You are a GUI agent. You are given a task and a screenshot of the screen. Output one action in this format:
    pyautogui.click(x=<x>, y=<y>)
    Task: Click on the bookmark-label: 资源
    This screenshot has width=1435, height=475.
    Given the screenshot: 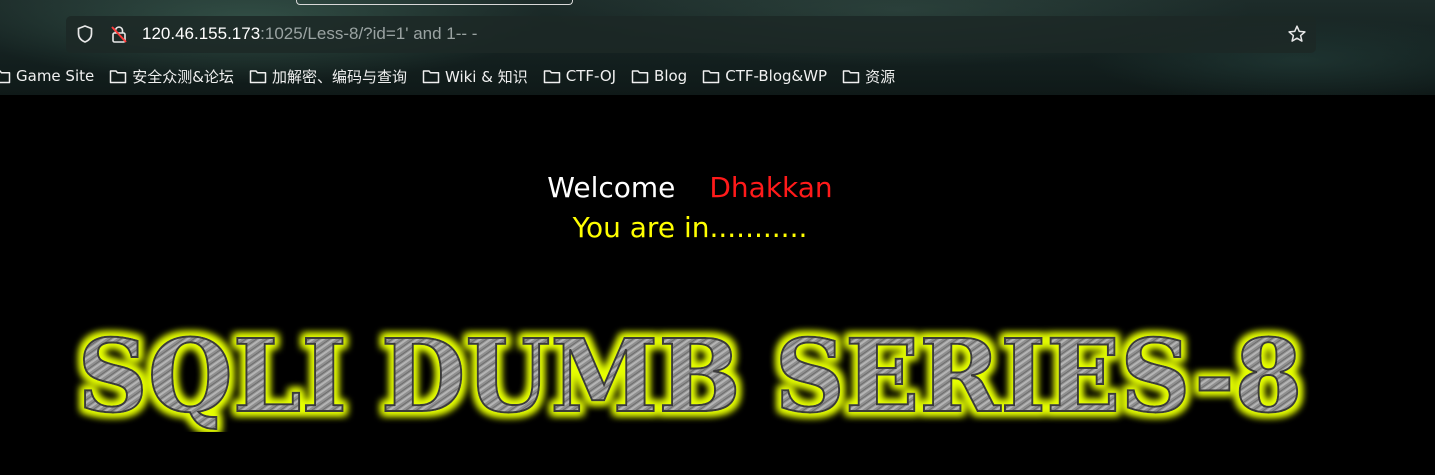 What is the action you would take?
    pyautogui.click(x=880, y=76)
    